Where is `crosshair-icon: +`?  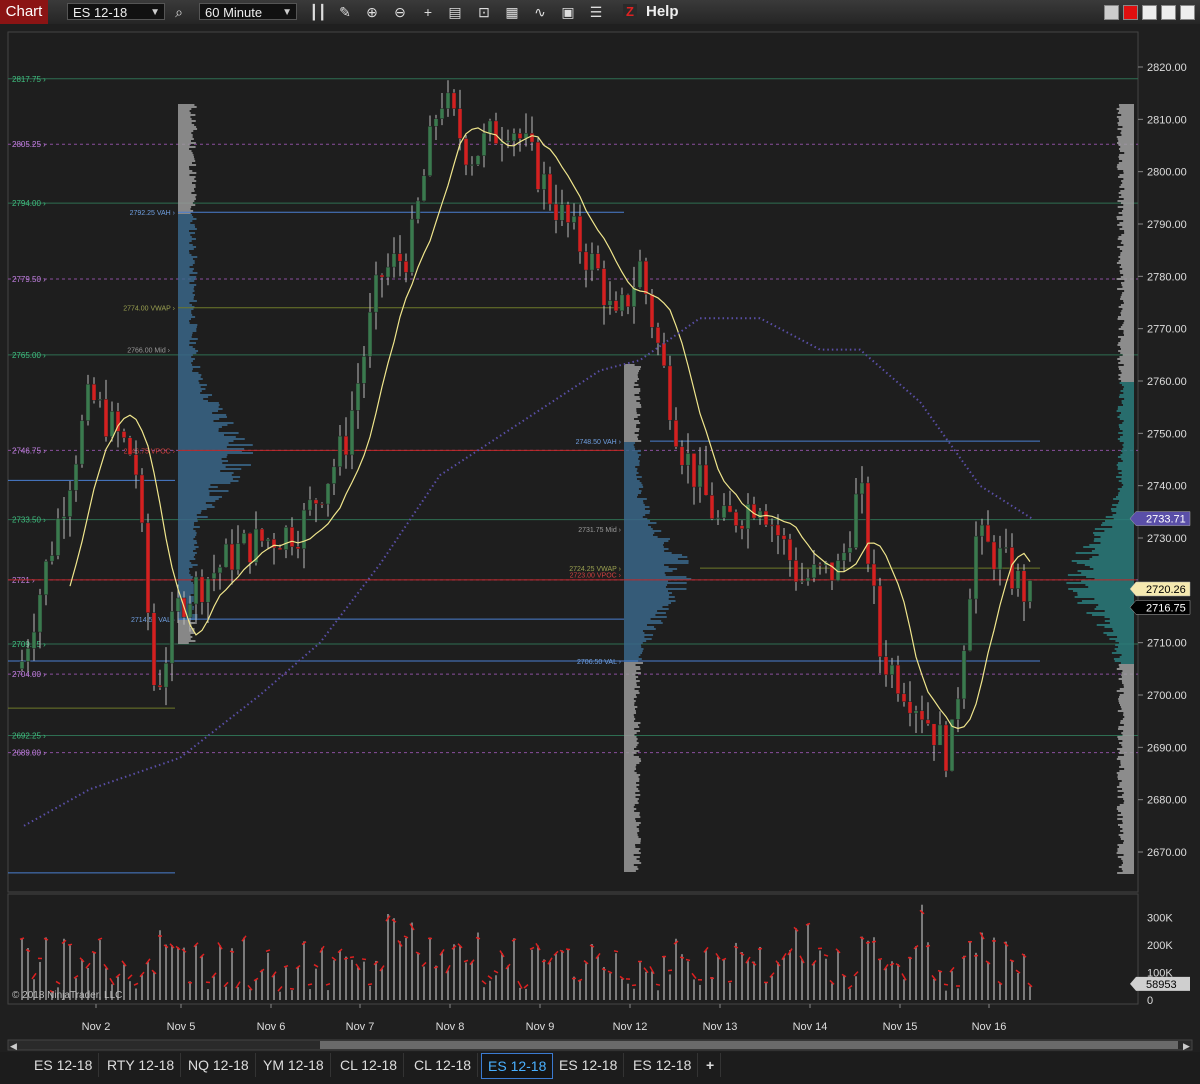
crosshair-icon: + is located at coordinates (428, 12).